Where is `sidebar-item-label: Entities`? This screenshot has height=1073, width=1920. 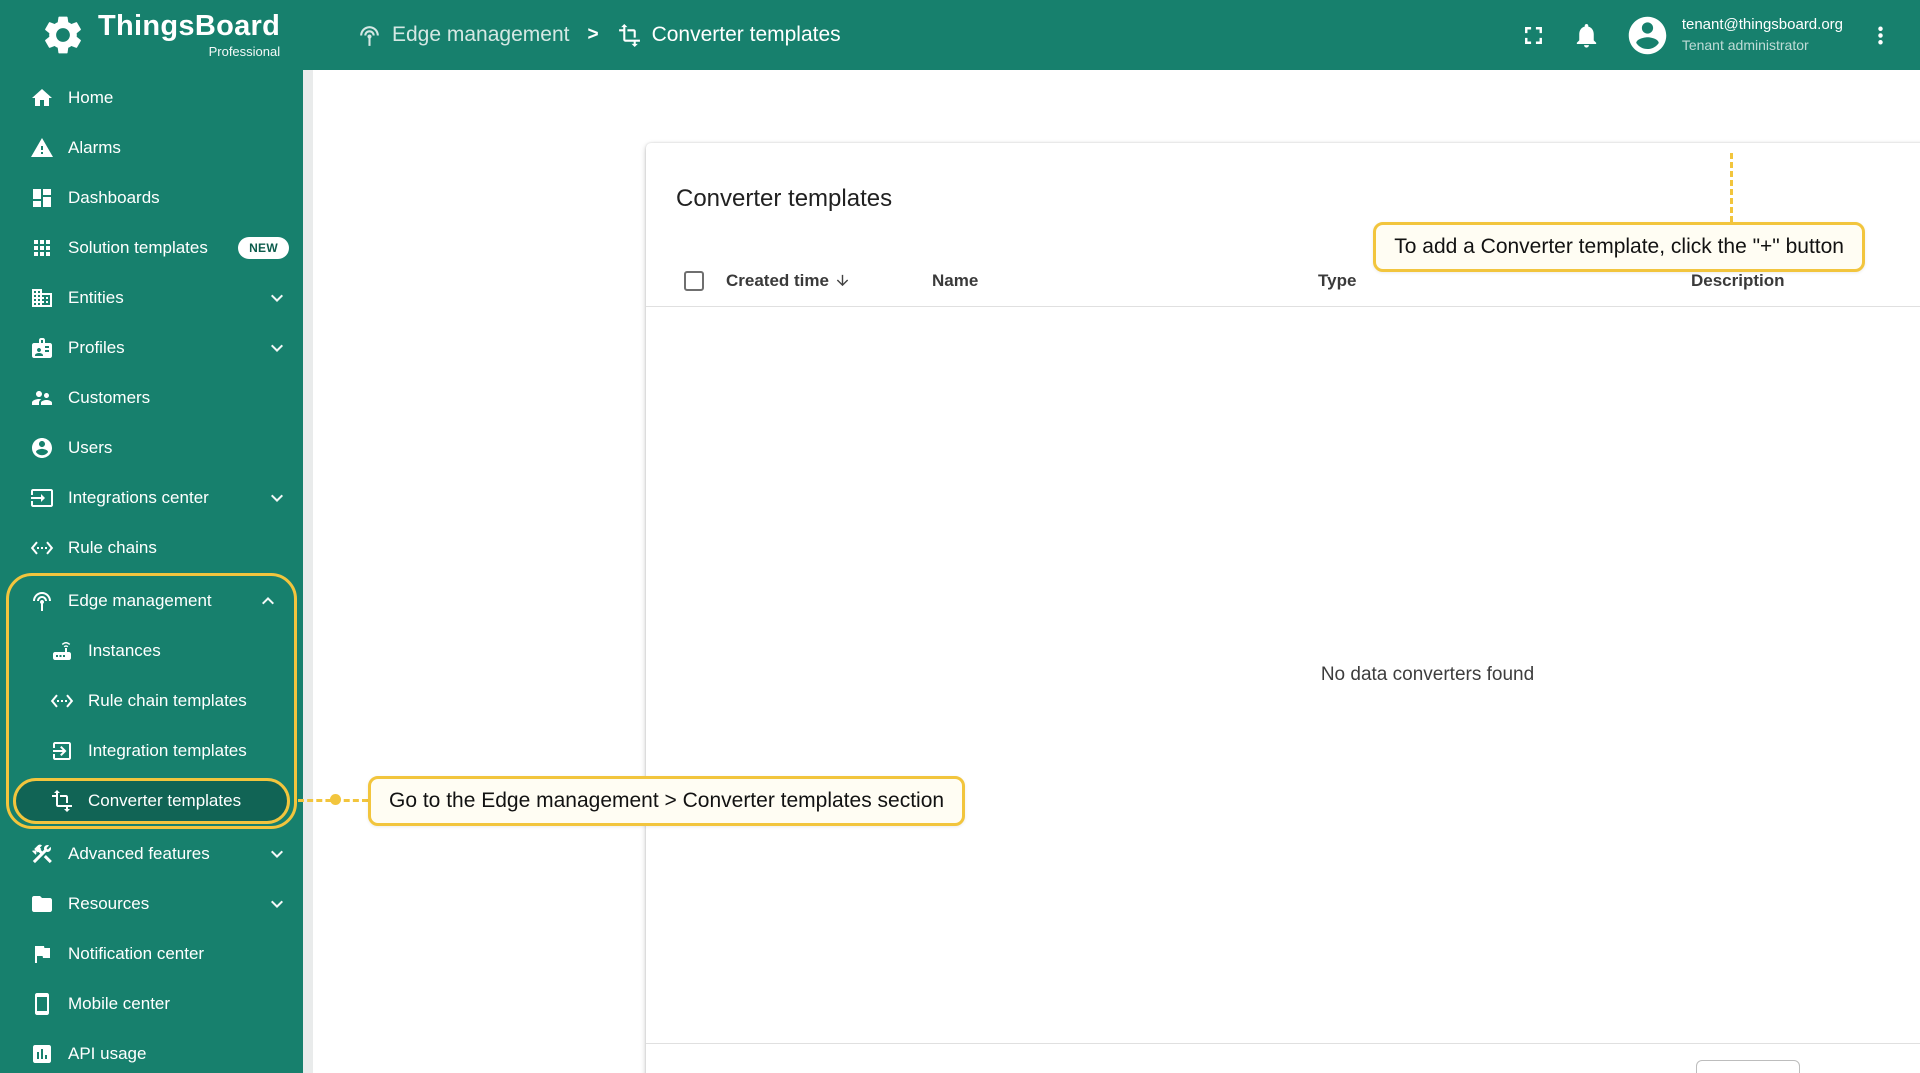
sidebar-item-label: Entities is located at coordinates (96, 297).